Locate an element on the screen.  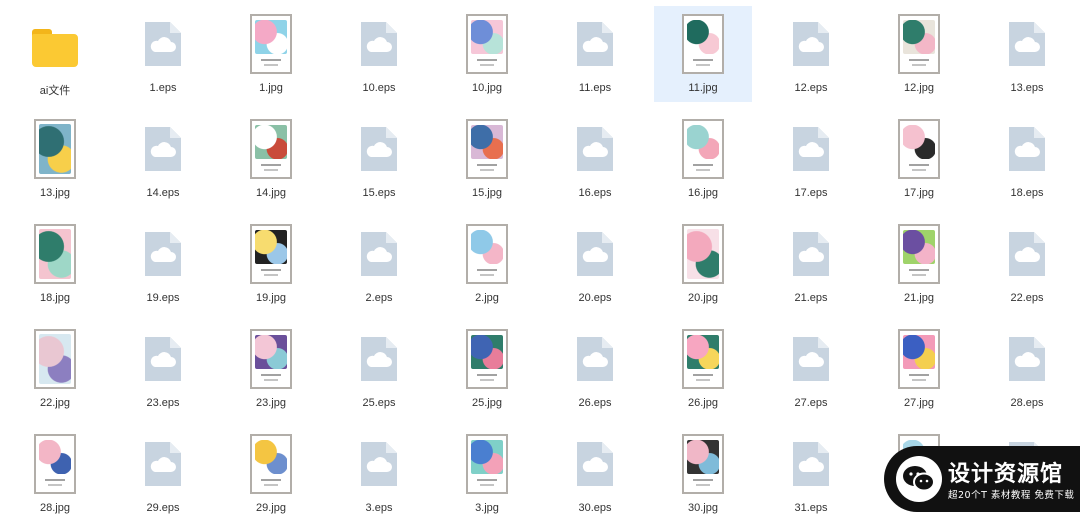
file-item: 14.eps is located at coordinates (163, 159).